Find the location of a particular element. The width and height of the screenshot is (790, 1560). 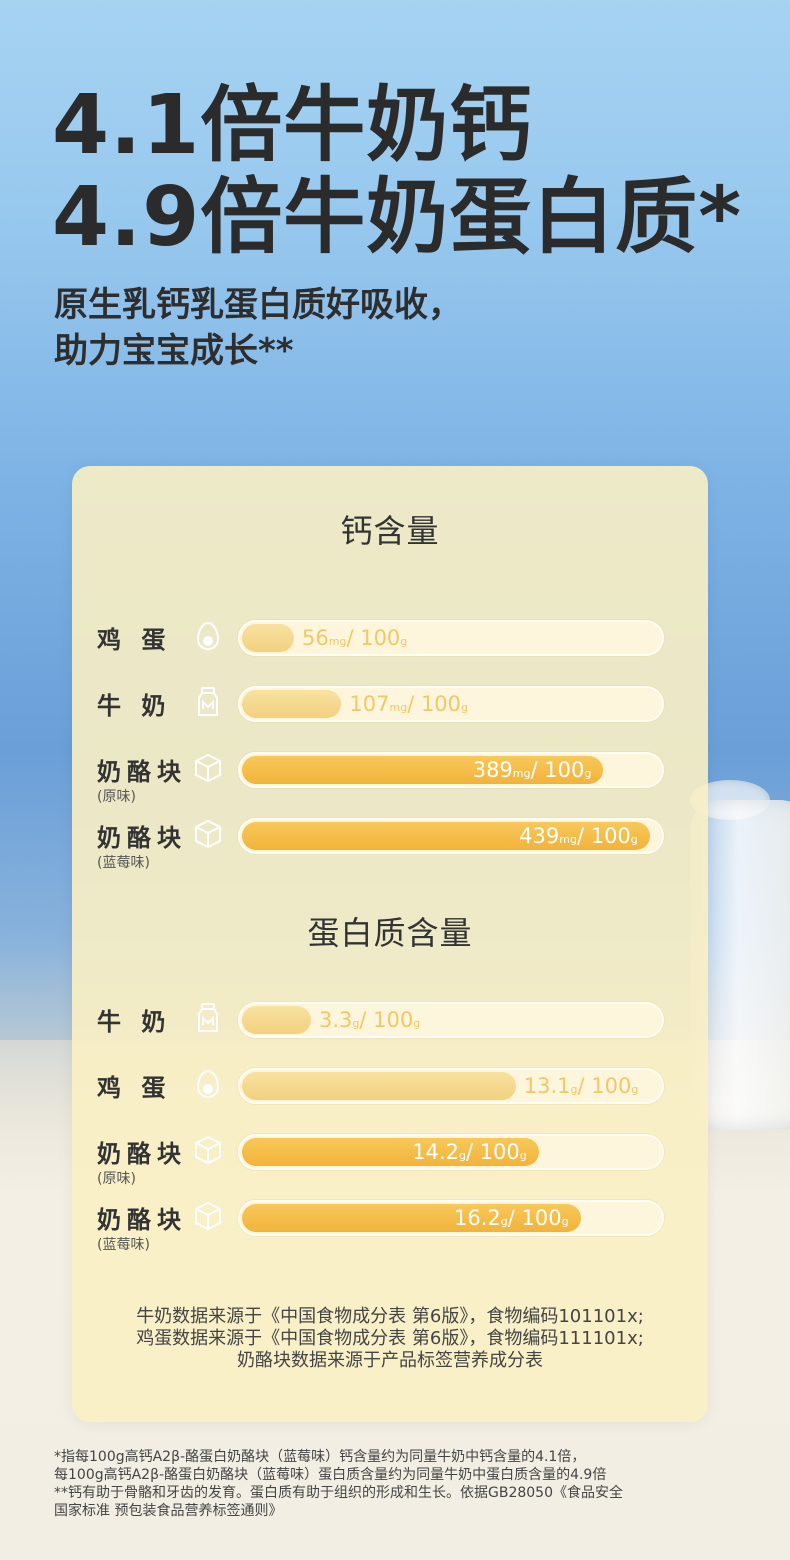

bar-track: 3.3g/ 100g is located at coordinates (451, 1020).